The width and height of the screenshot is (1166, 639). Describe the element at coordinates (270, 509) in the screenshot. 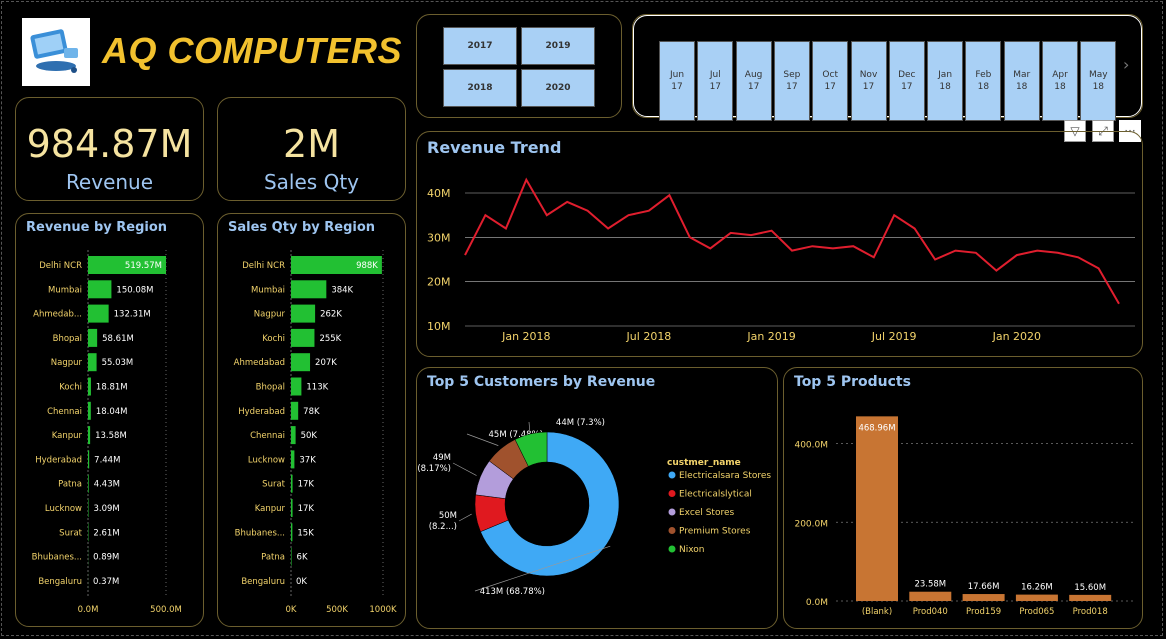

I see `bar-category-label: Kanpur` at that location.